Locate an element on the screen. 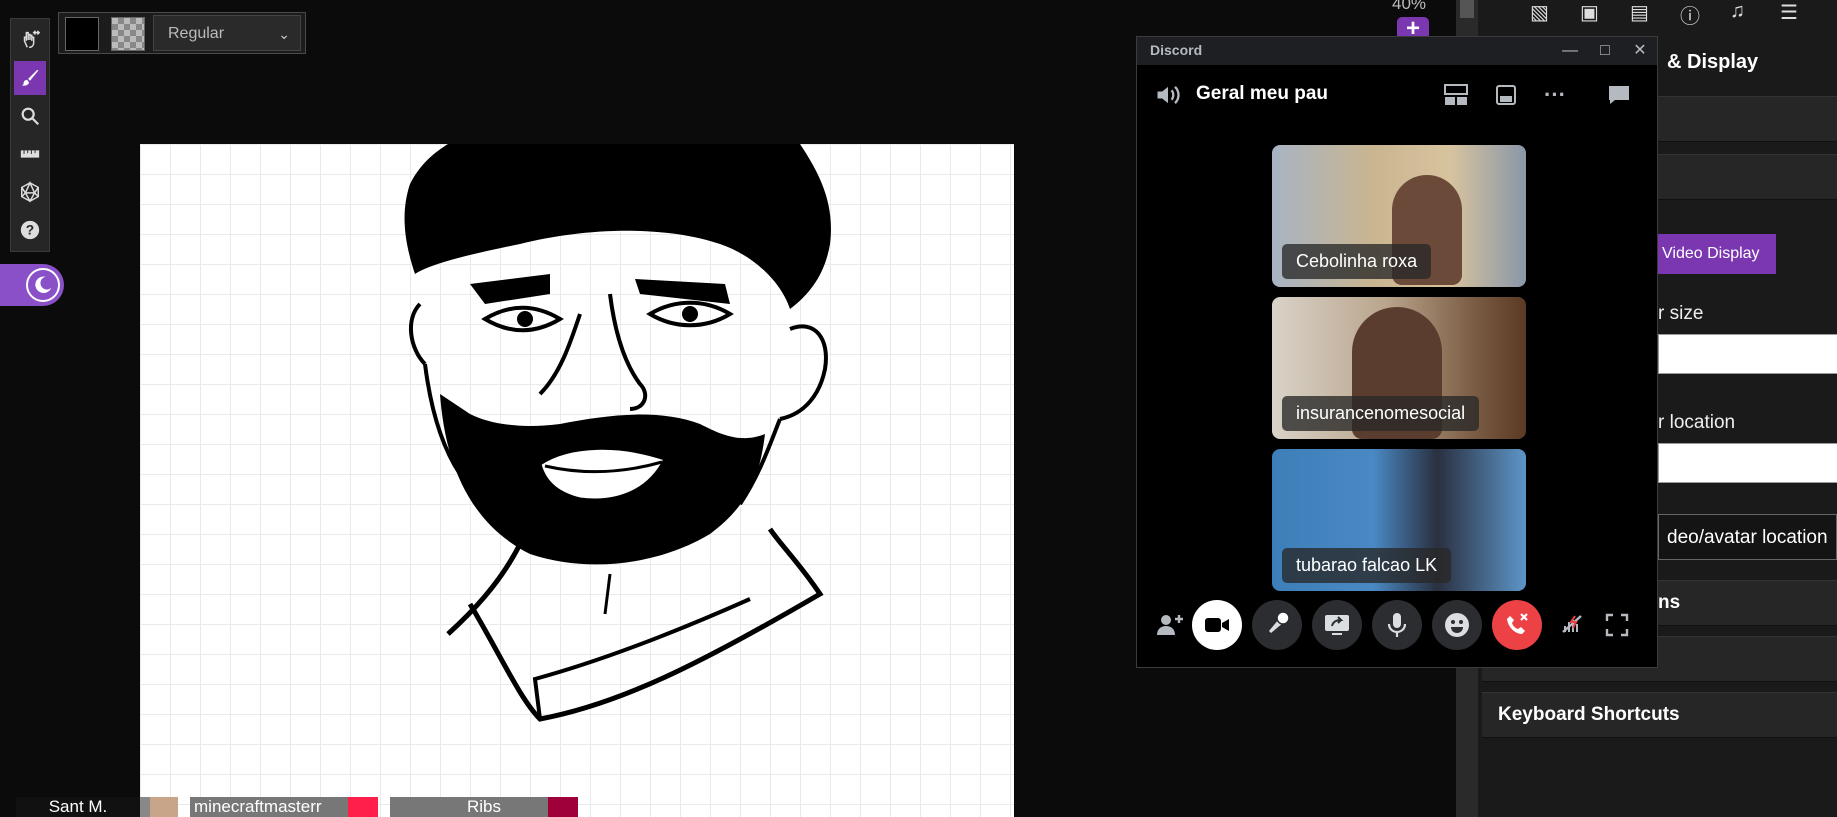 The height and width of the screenshot is (817, 1837). dark-mode-toggle is located at coordinates (32, 285).